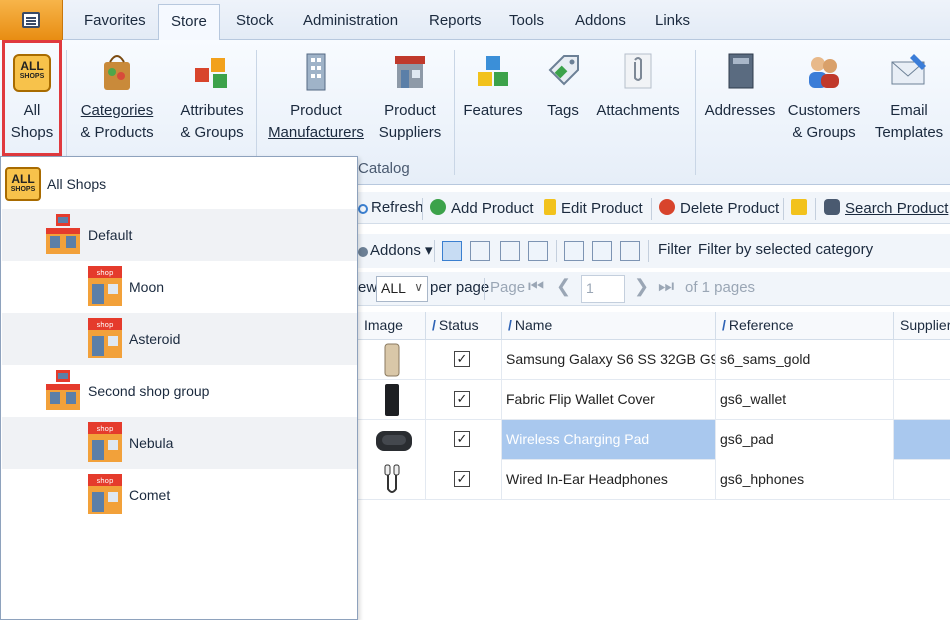 Image resolution: width=950 pixels, height=620 pixels. What do you see at coordinates (179, 495) in the screenshot?
I see `tree-item-comet: shop Comet` at bounding box center [179, 495].